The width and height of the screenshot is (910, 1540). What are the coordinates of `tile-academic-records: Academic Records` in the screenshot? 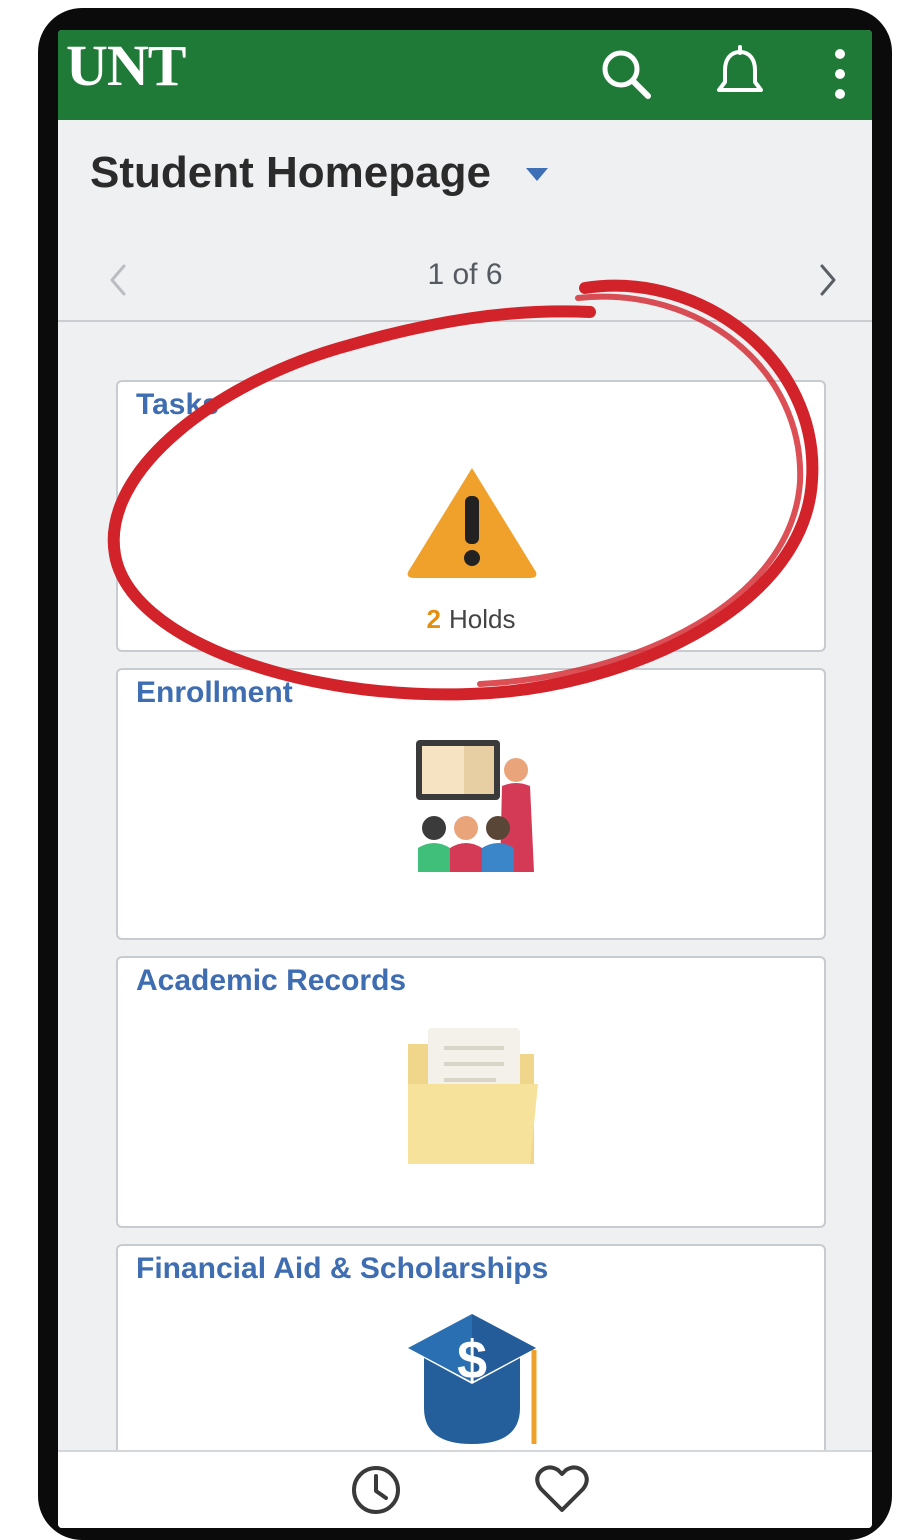 It's located at (471, 1092).